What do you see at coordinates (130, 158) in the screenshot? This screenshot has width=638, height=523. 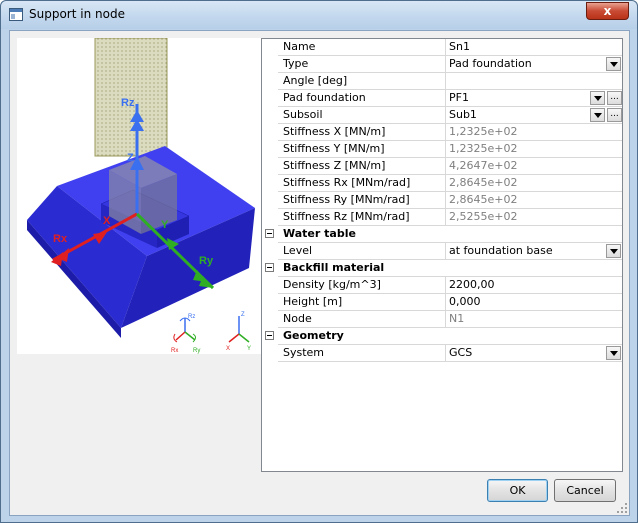 I see `axis-z-label: Z` at bounding box center [130, 158].